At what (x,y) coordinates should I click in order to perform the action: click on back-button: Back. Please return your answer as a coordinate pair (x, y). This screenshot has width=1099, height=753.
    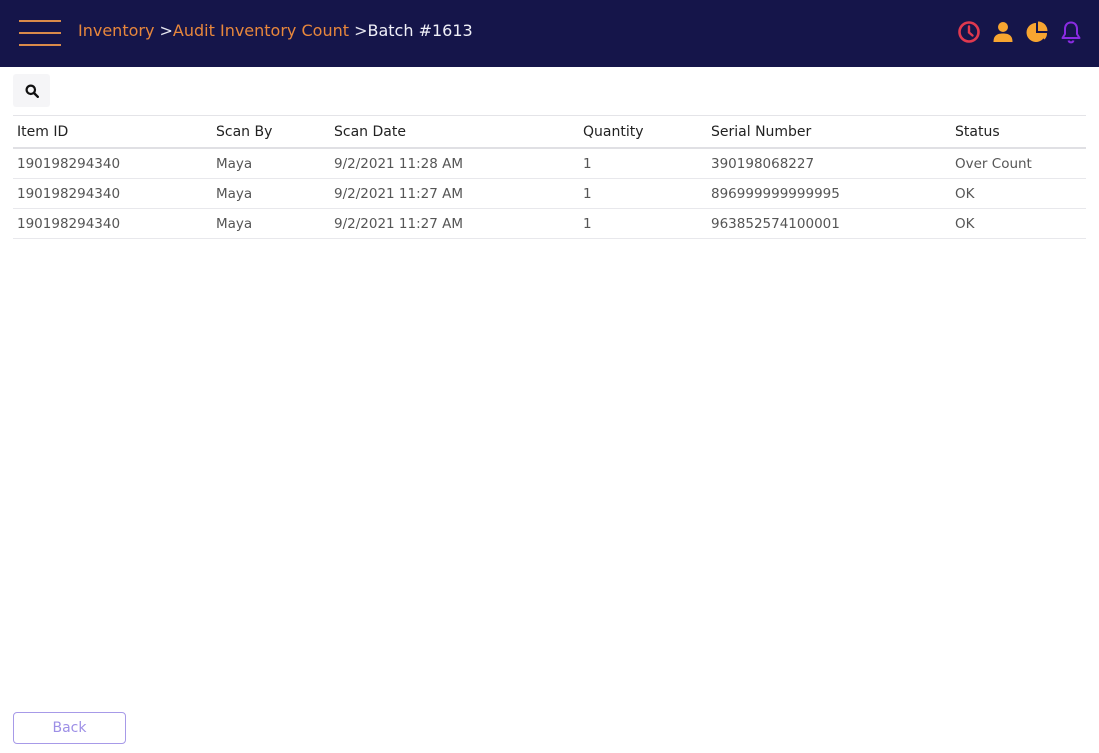
    Looking at the image, I should click on (69, 728).